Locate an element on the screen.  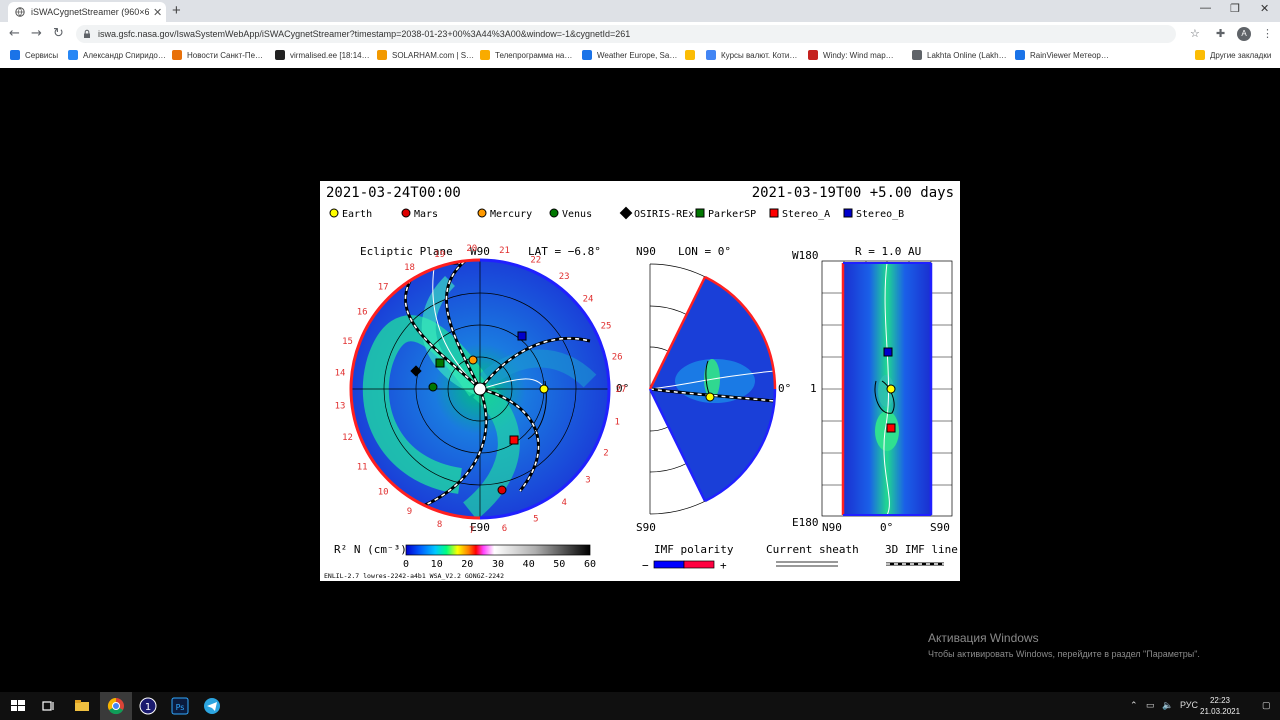
w180-label: W180 is located at coordinates (805, 255).